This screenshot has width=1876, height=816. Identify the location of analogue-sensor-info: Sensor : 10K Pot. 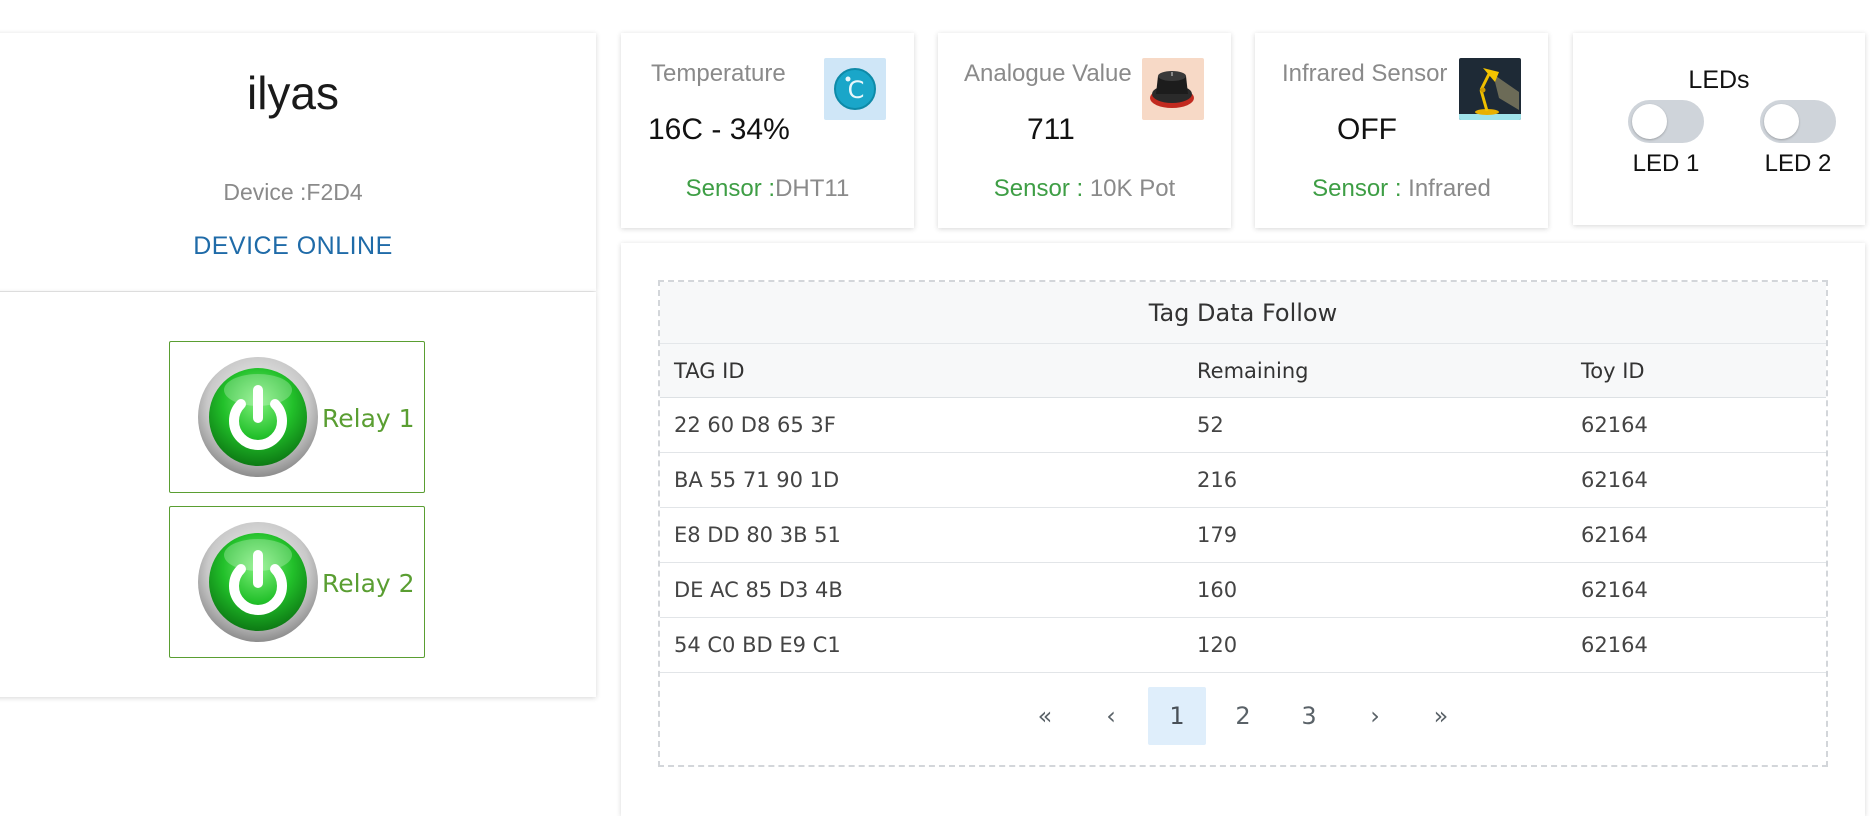
(1084, 189).